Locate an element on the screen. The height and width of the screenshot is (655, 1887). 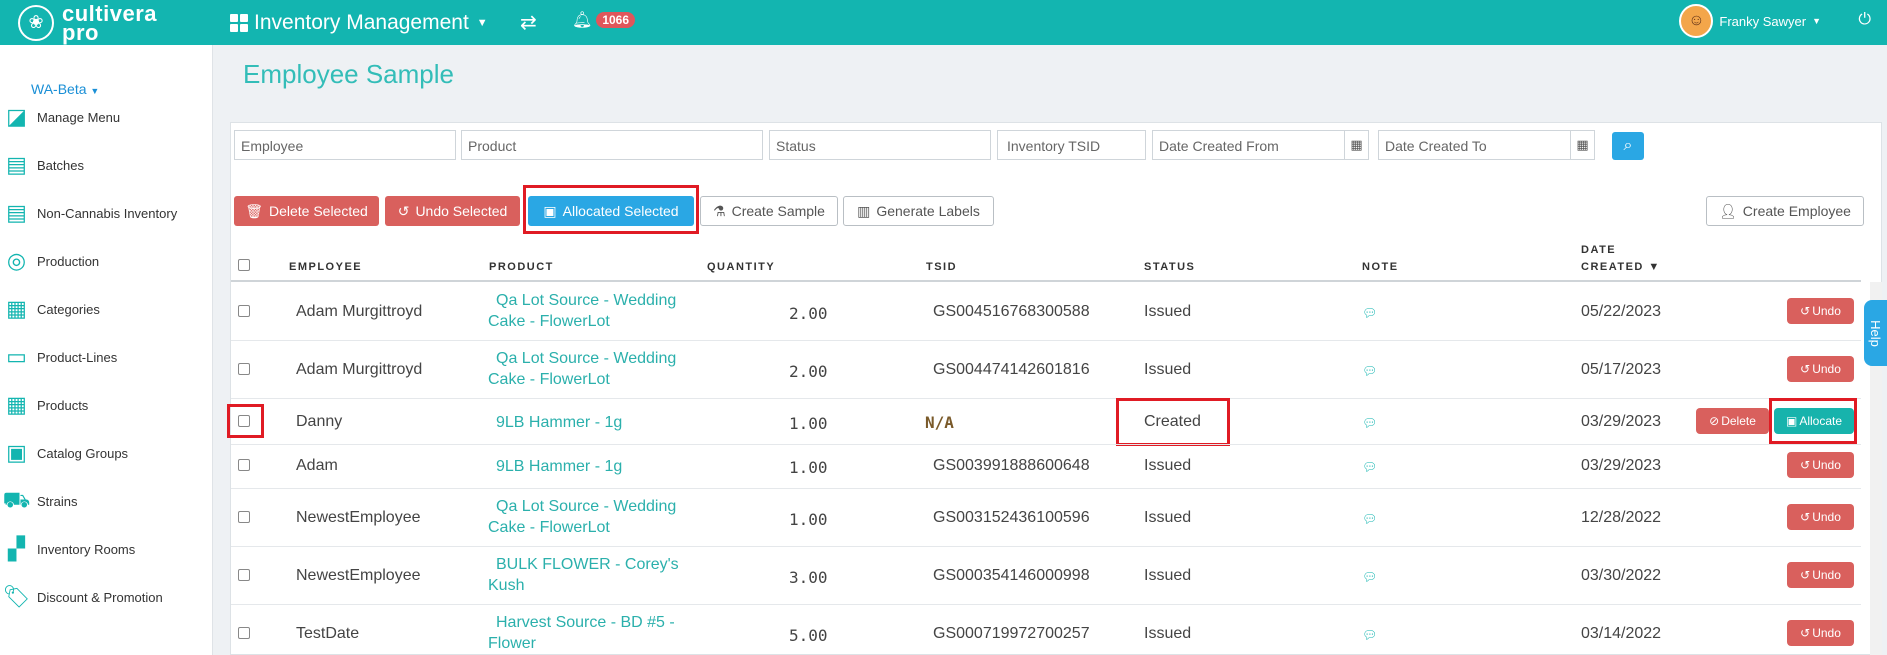
column-header-quantity: QUANTITY is located at coordinates (741, 267).